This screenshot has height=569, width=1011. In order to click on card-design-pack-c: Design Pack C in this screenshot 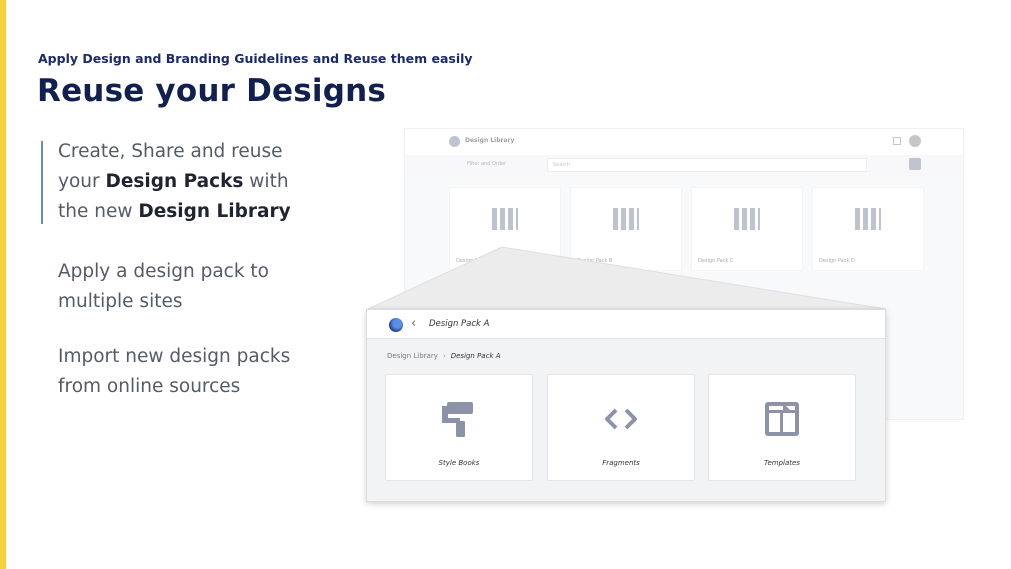, I will do `click(747, 229)`.